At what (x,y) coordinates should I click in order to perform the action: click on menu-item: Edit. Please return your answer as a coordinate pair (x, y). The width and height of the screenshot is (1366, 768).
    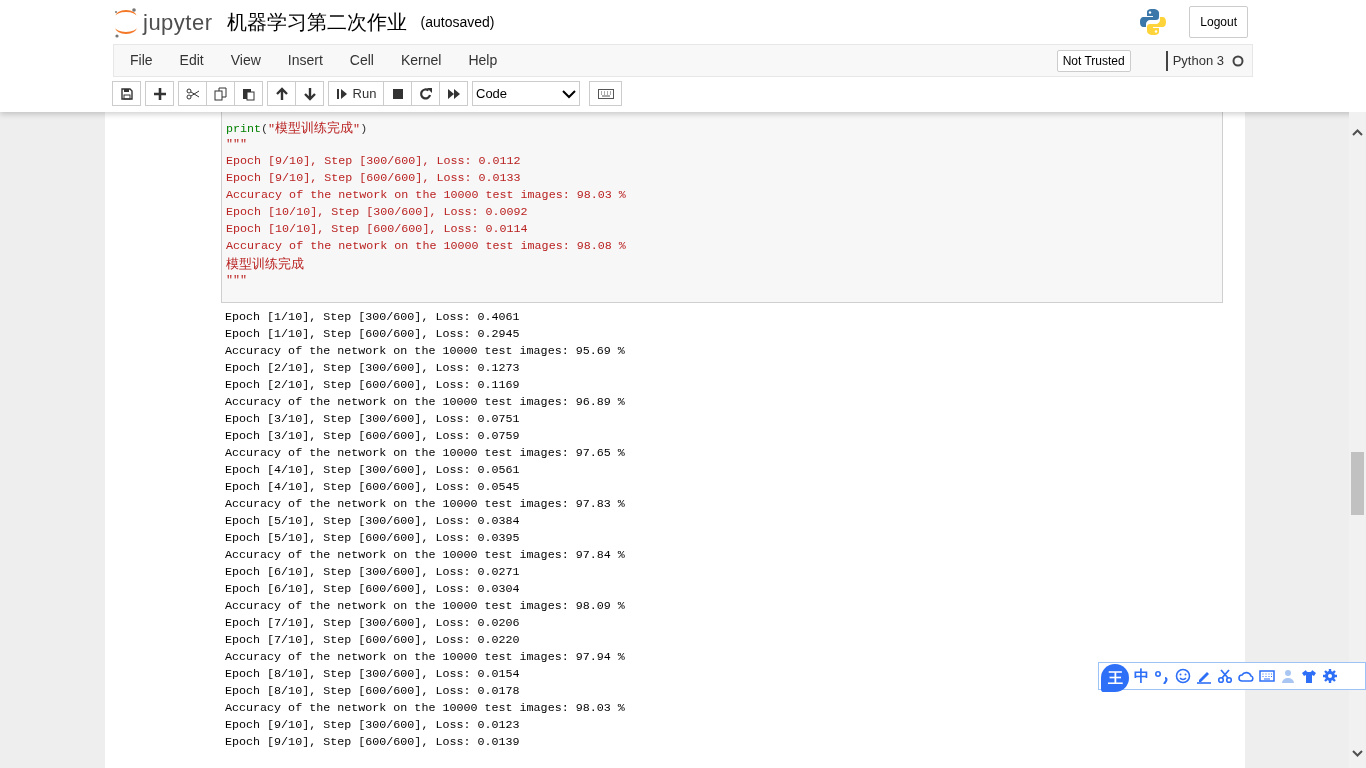
    Looking at the image, I should click on (191, 60).